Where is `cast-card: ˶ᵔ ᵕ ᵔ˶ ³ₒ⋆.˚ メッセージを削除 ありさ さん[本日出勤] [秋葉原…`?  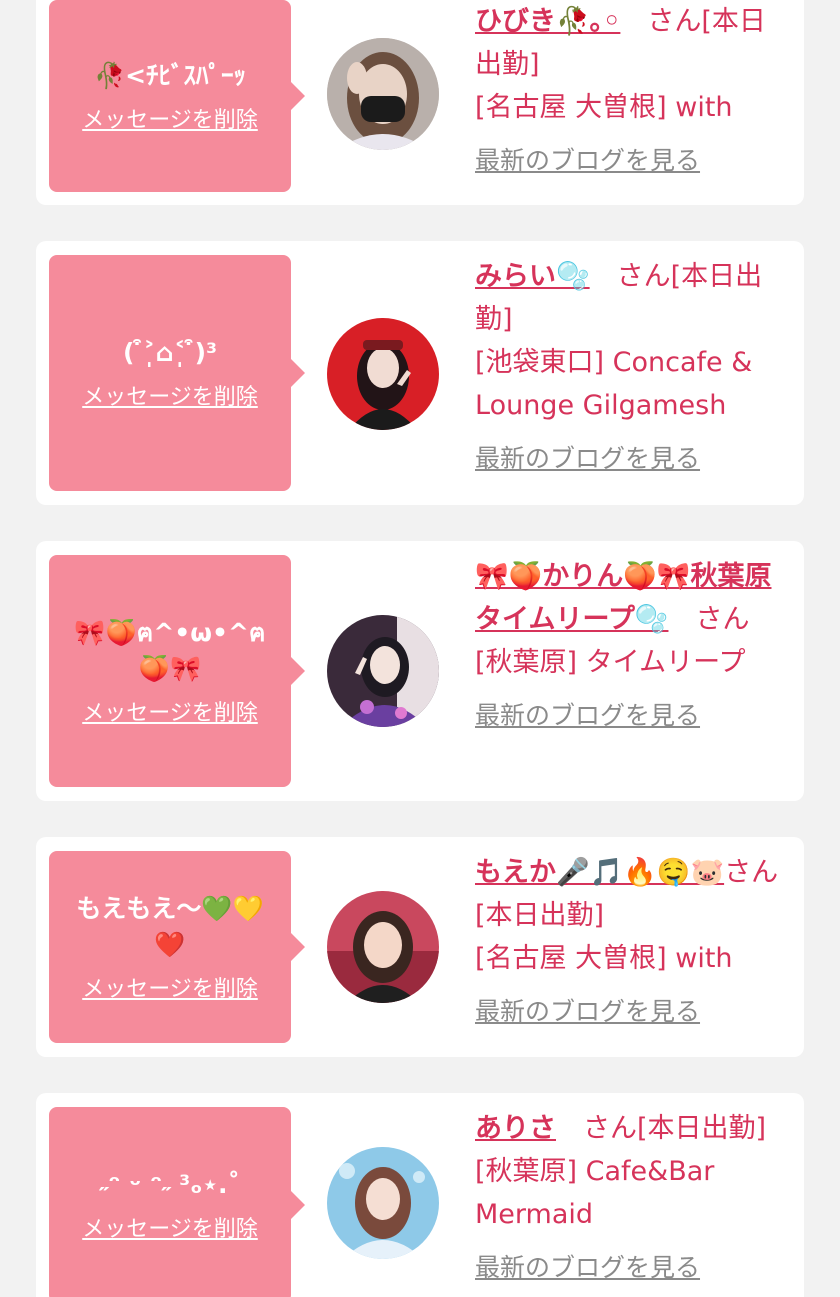 cast-card: ˶ᵔ ᵕ ᵔ˶ ³ₒ⋆.˚ メッセージを削除 ありさ さん[本日出勤] [秋葉原… is located at coordinates (420, 1195).